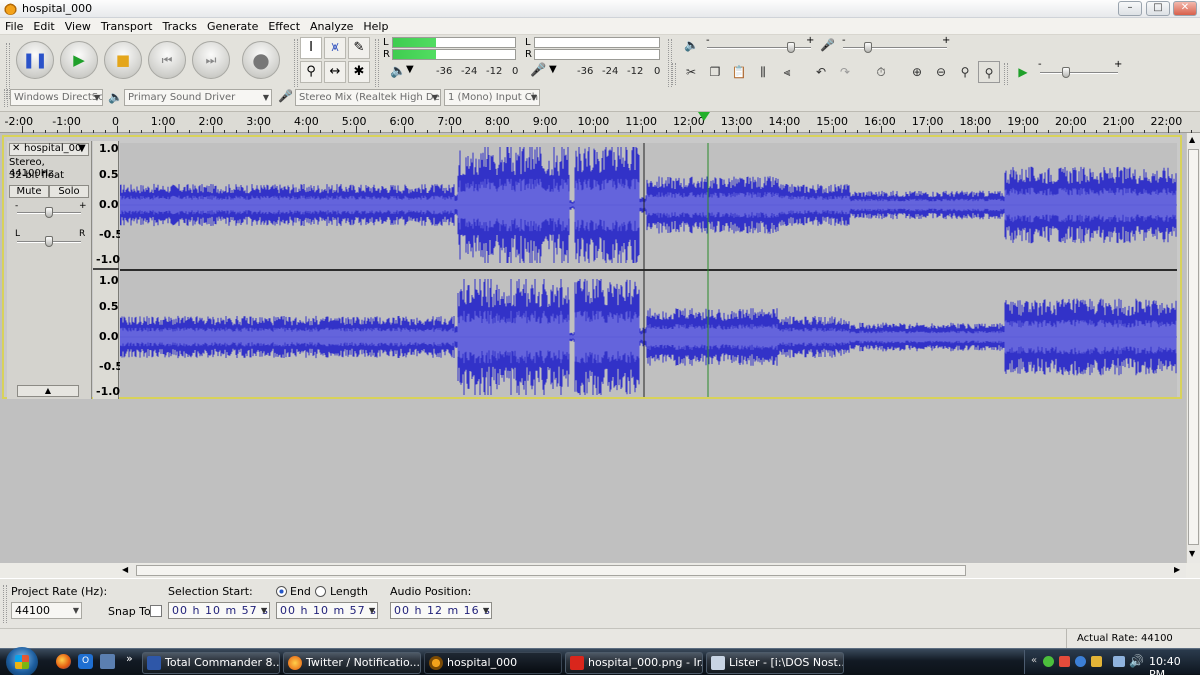 The height and width of the screenshot is (675, 1200). What do you see at coordinates (331, 26) in the screenshot?
I see `menu-analyze: Analyze` at bounding box center [331, 26].